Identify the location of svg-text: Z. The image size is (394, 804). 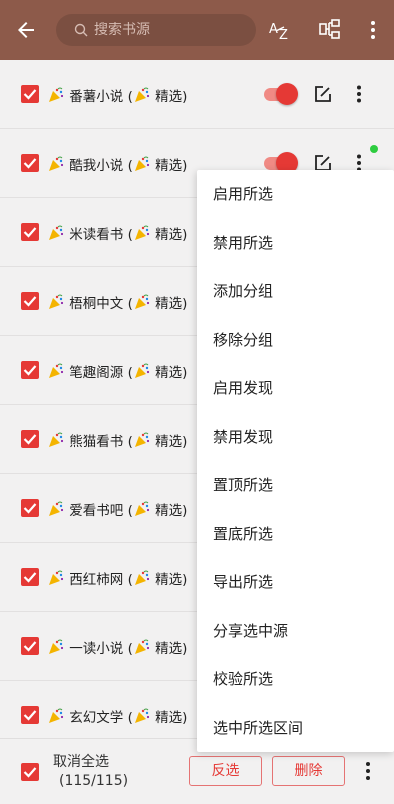
(283, 35).